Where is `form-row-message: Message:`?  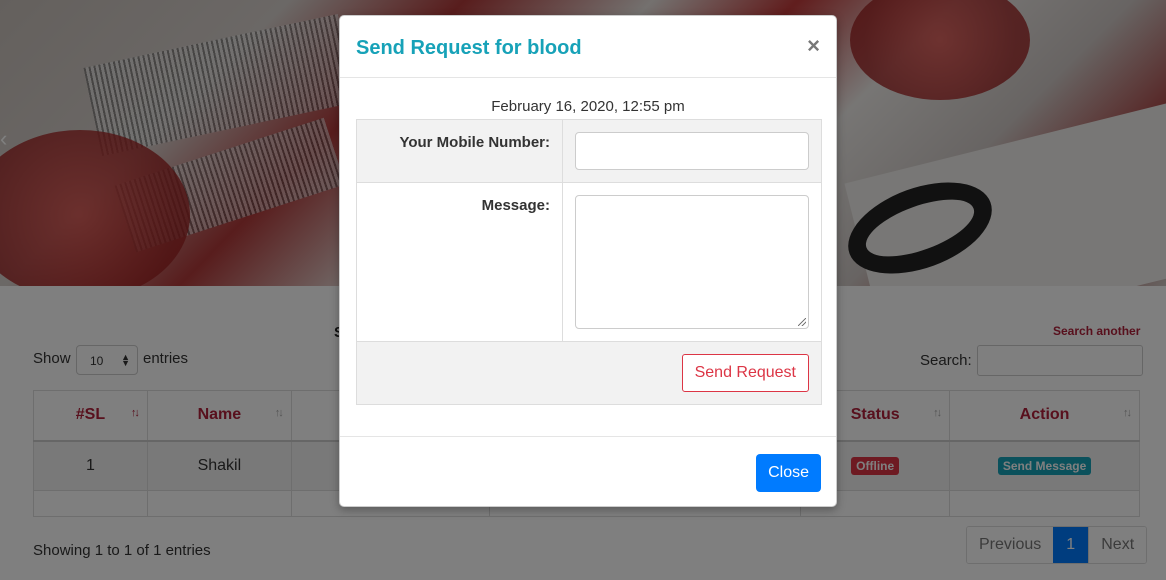 form-row-message: Message: is located at coordinates (589, 262).